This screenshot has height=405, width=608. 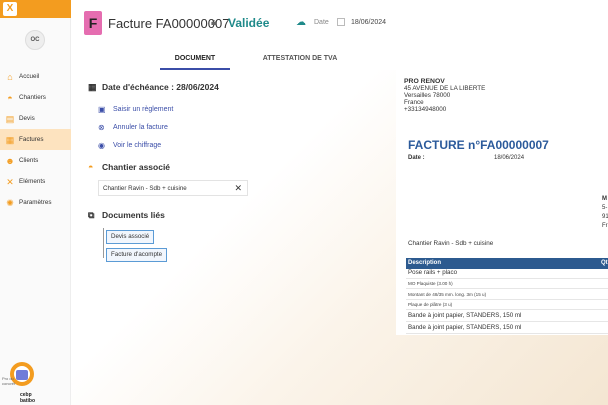 I want to click on sidebar-item-chantiers: ◓ Chantiers, so click(x=35, y=97).